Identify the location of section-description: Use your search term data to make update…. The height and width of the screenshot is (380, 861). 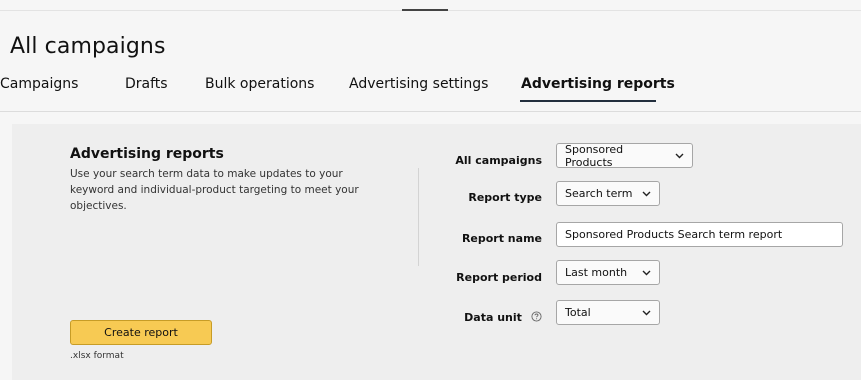
(214, 190).